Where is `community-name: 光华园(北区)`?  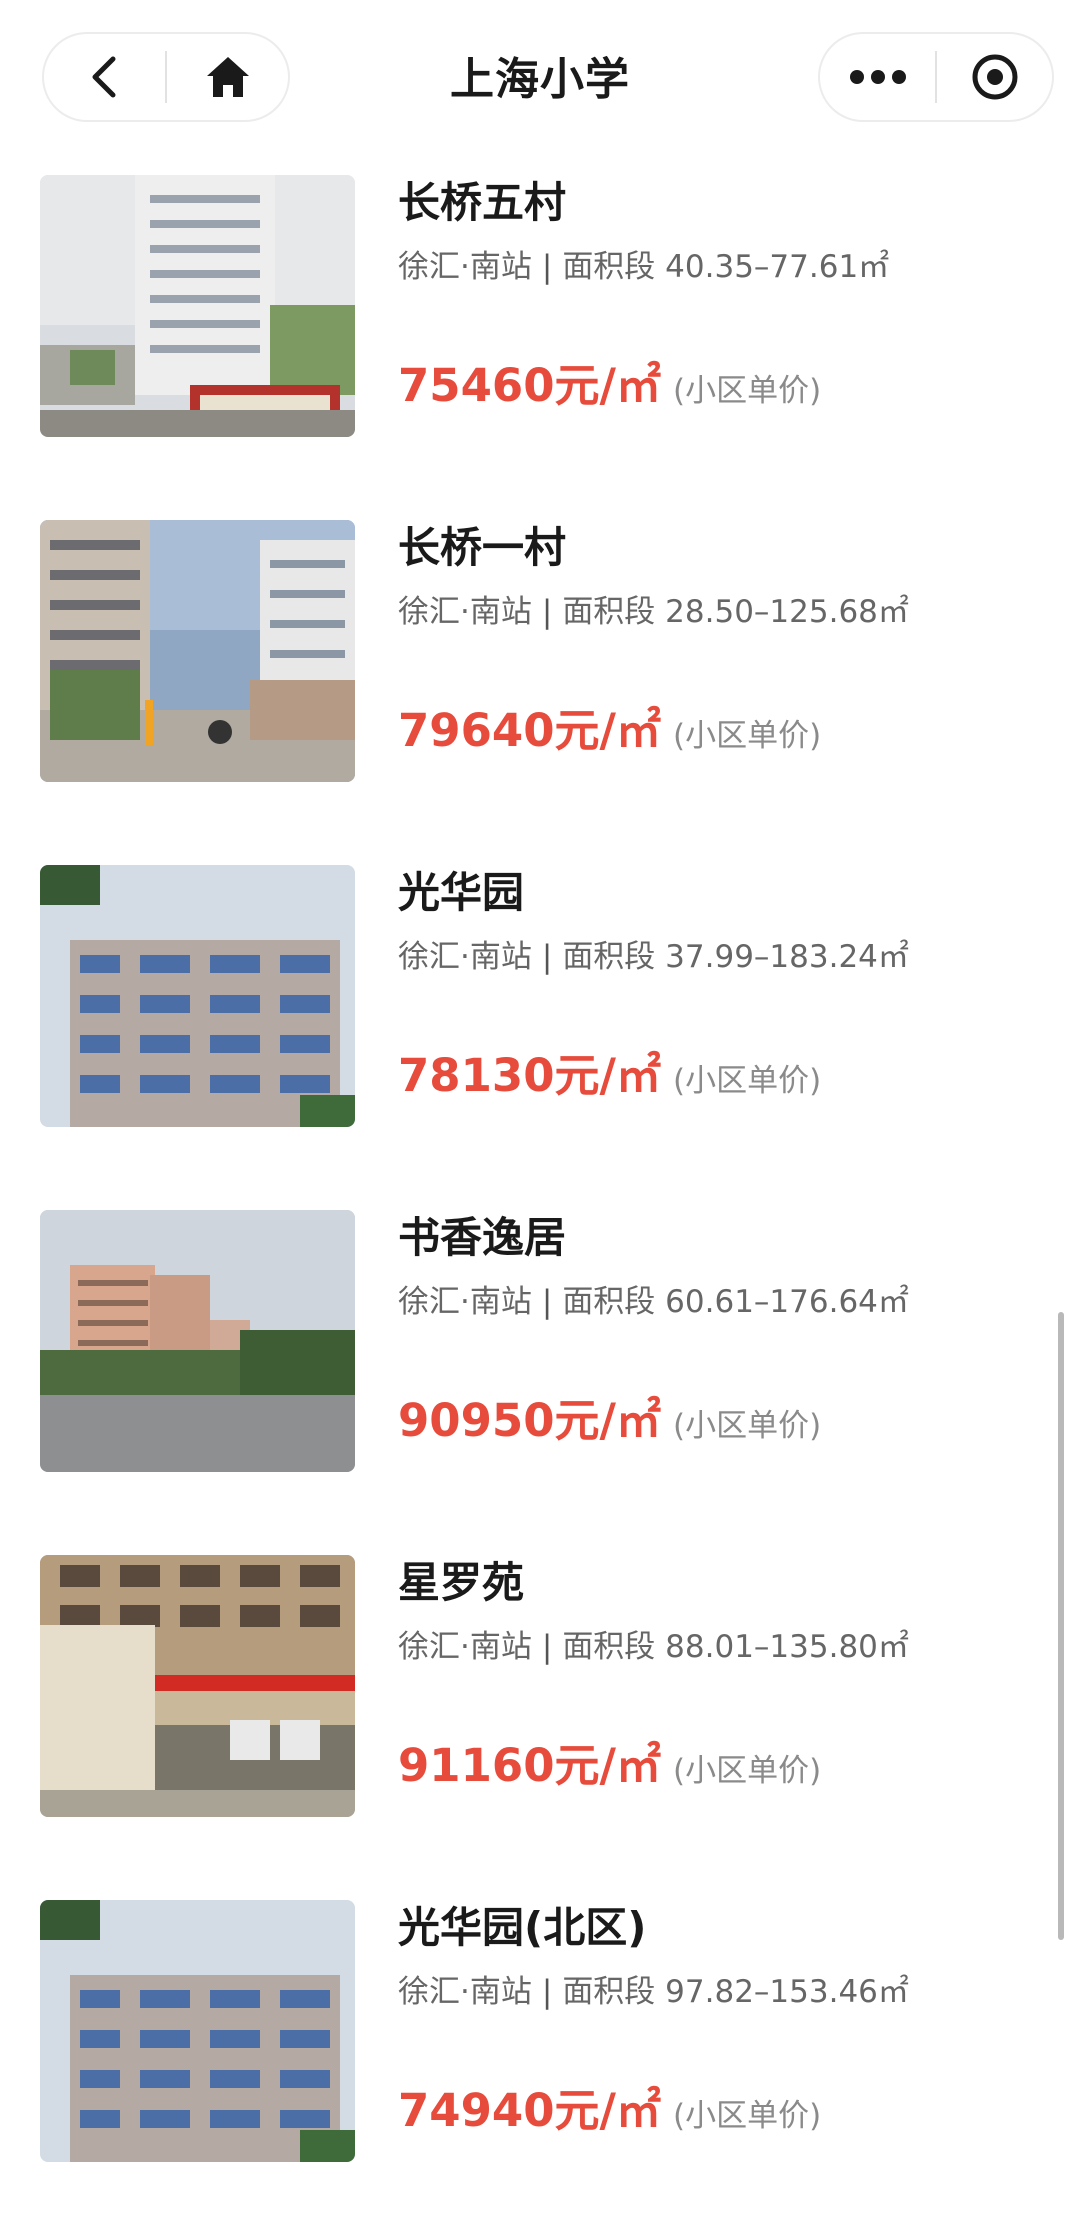
community-name: 光华园(北区) is located at coordinates (522, 1927).